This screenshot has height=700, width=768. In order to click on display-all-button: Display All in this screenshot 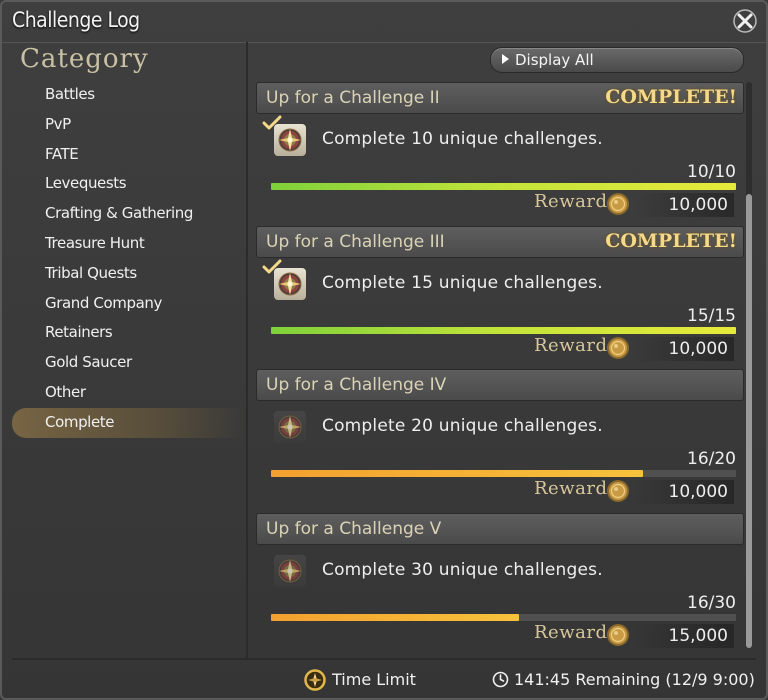, I will do `click(617, 60)`.